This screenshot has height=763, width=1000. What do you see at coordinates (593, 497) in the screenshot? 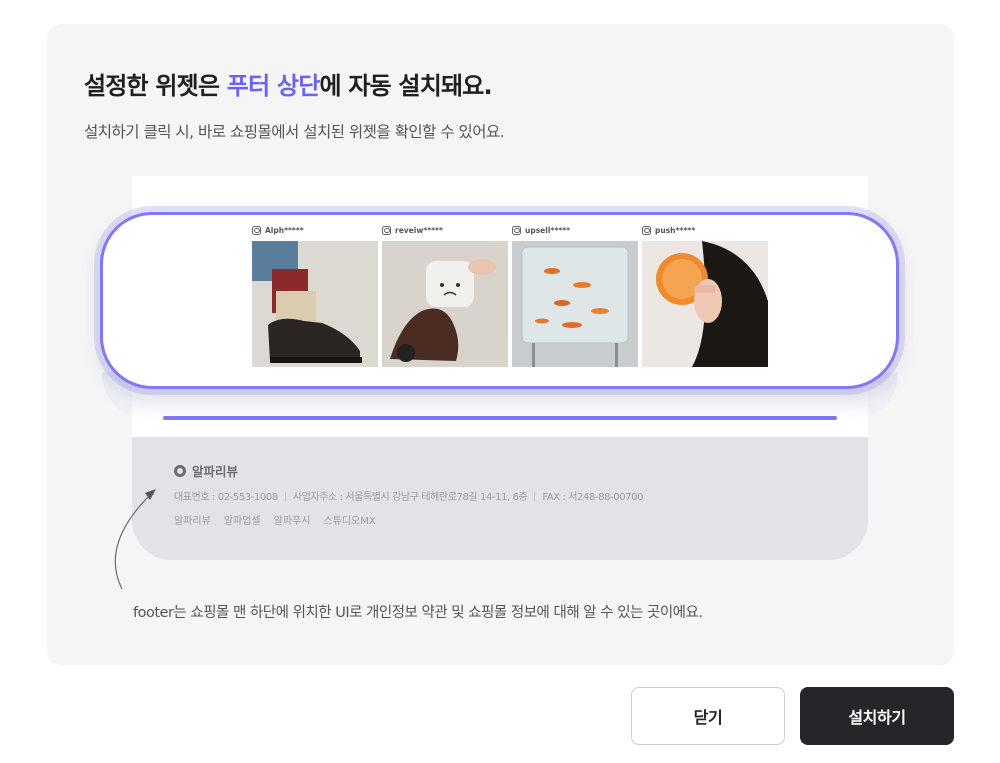
I see `footer-fax: FAX : 서248-88-00700` at bounding box center [593, 497].